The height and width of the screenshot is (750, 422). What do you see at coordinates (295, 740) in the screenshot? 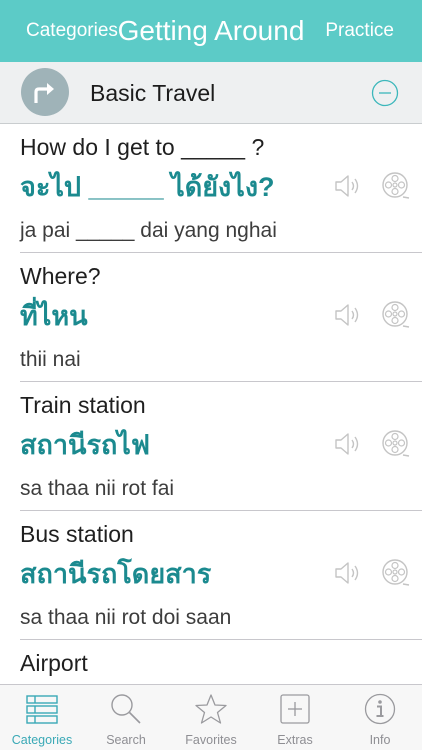
I see `tab-label: Extras` at bounding box center [295, 740].